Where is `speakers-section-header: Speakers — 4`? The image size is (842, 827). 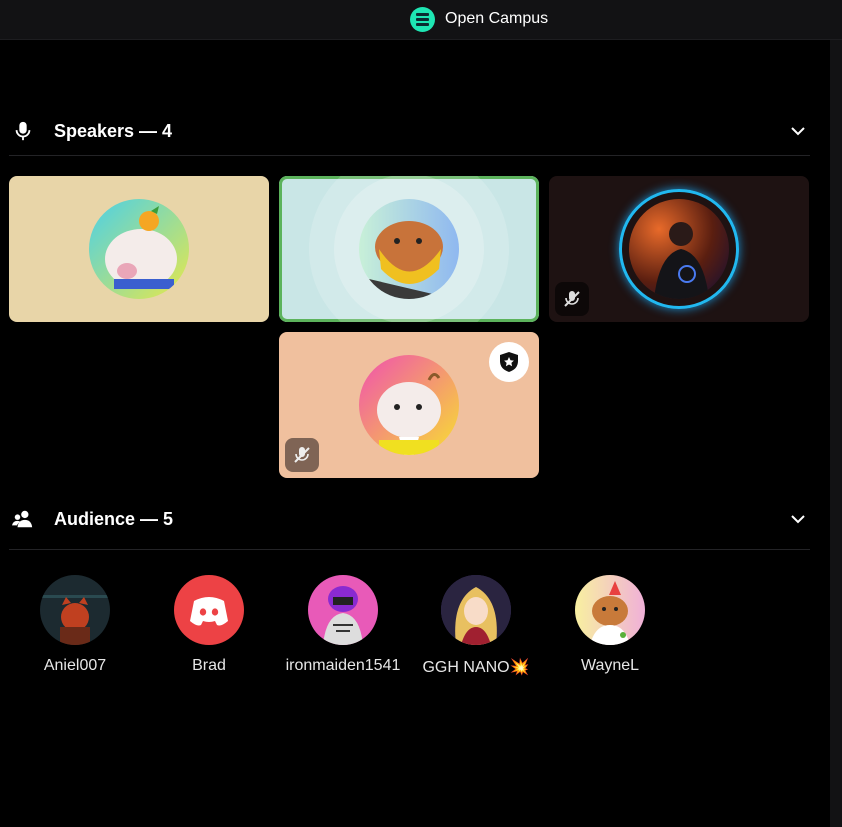
speakers-section-header: Speakers — 4 is located at coordinates (409, 131).